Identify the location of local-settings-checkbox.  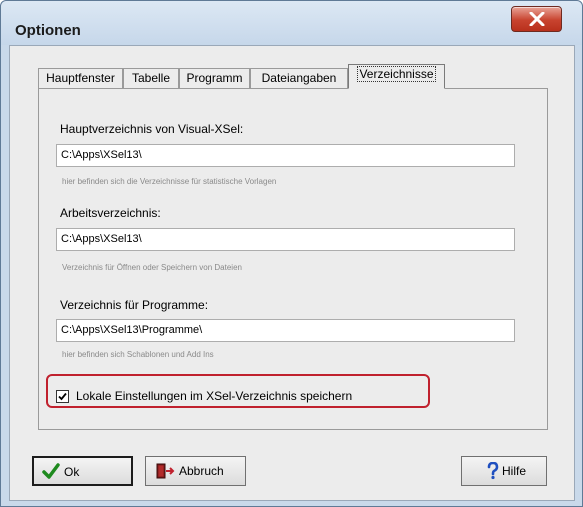
(62, 396).